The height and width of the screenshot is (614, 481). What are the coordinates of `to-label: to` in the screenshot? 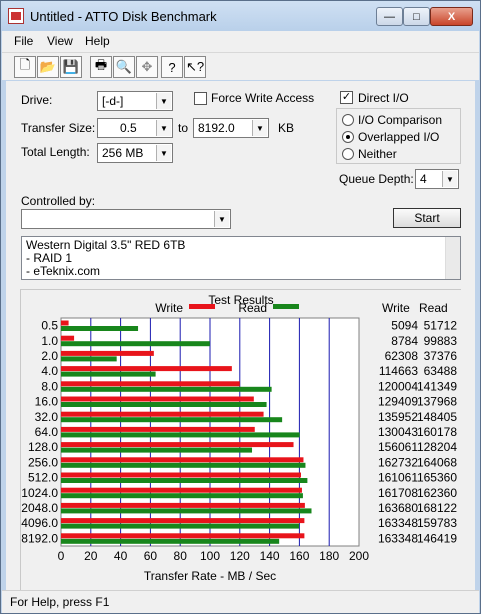 It's located at (183, 128).